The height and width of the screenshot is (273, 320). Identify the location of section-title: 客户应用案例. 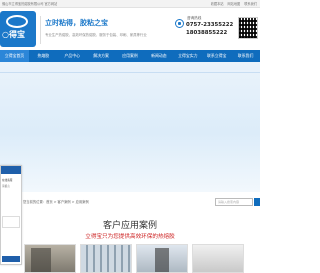
(130, 224).